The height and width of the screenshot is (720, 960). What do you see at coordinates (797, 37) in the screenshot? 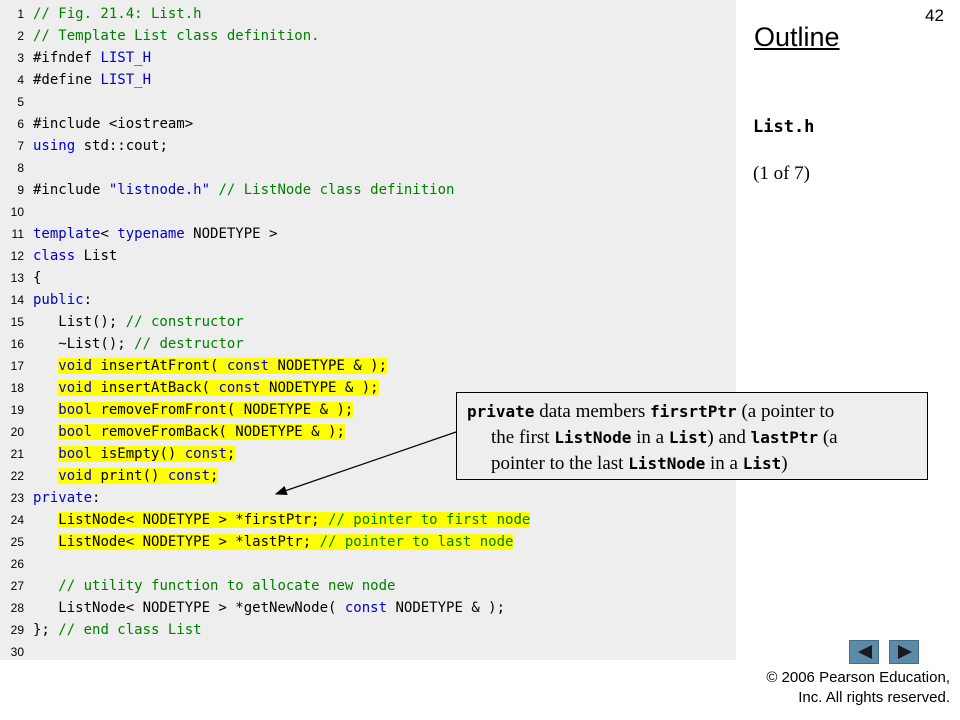
I see `outline-title: Outline` at bounding box center [797, 37].